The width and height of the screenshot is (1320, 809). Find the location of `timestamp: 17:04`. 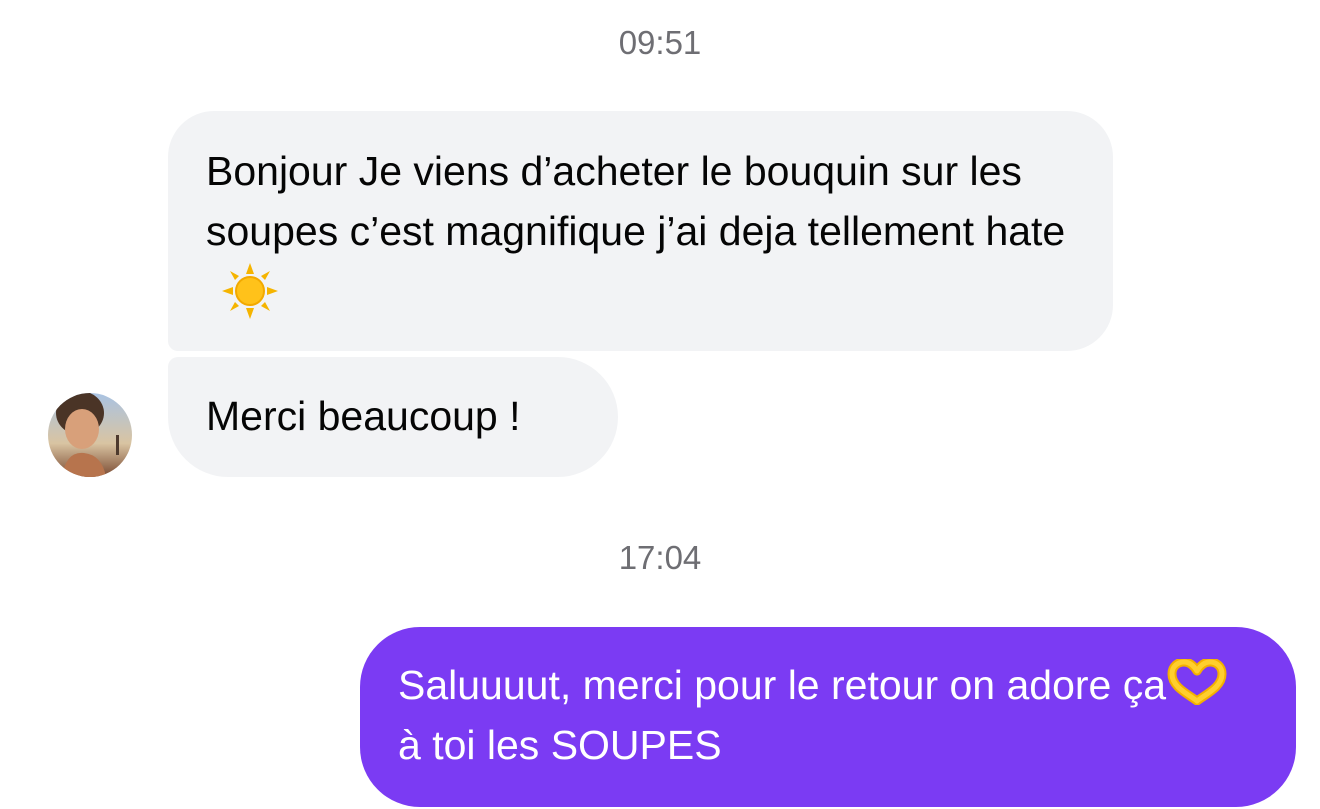

timestamp: 17:04 is located at coordinates (660, 557).